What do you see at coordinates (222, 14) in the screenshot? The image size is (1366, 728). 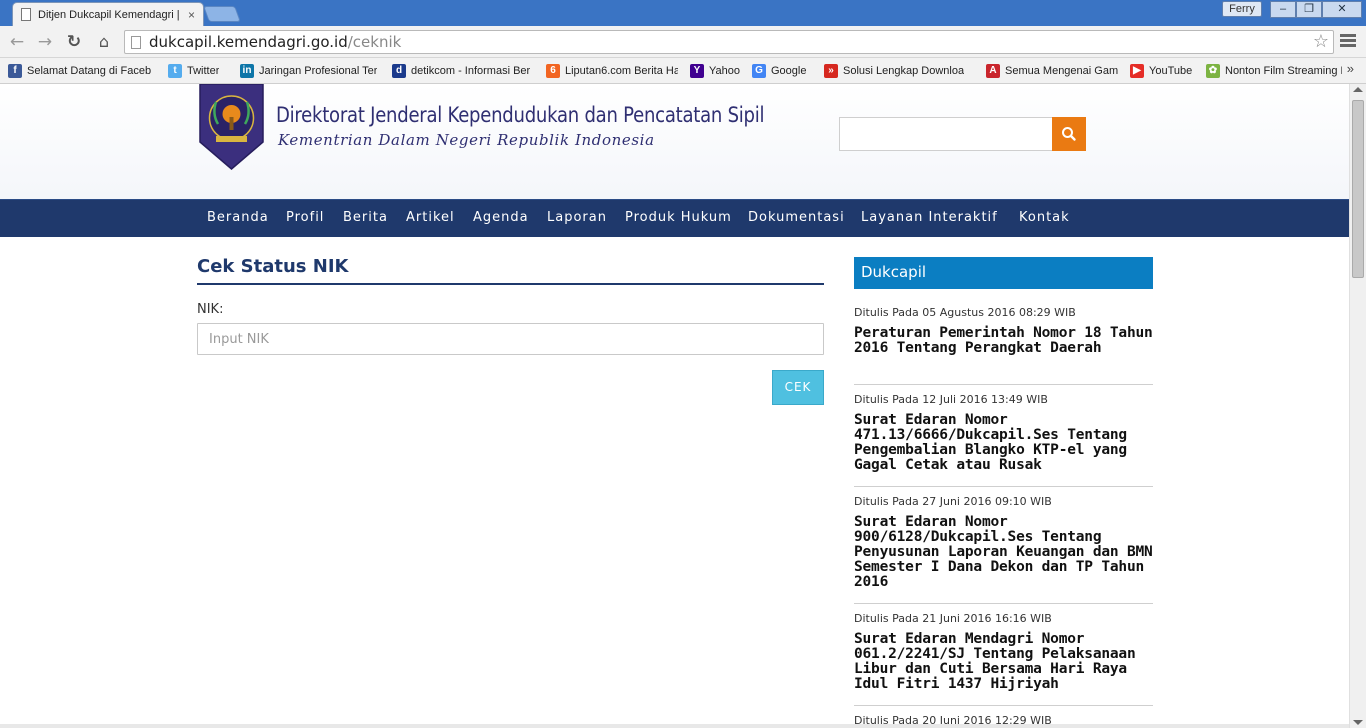 I see `new-tab-button` at bounding box center [222, 14].